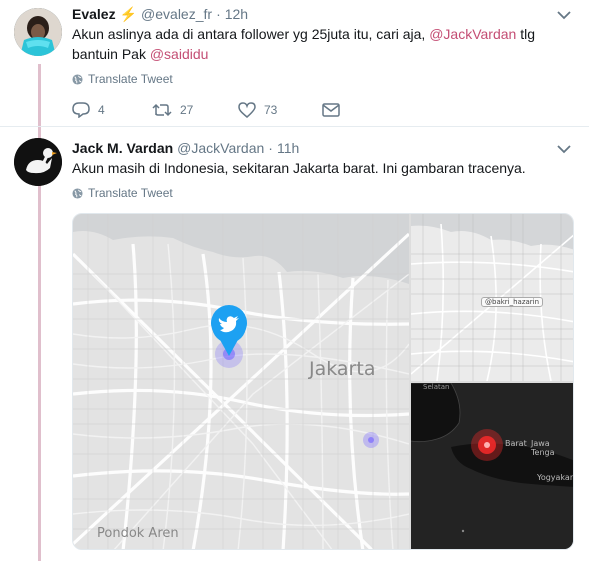 Image resolution: width=589 pixels, height=561 pixels. Describe the element at coordinates (128, 14) in the screenshot. I see `lightning-emoji: ⚡` at that location.